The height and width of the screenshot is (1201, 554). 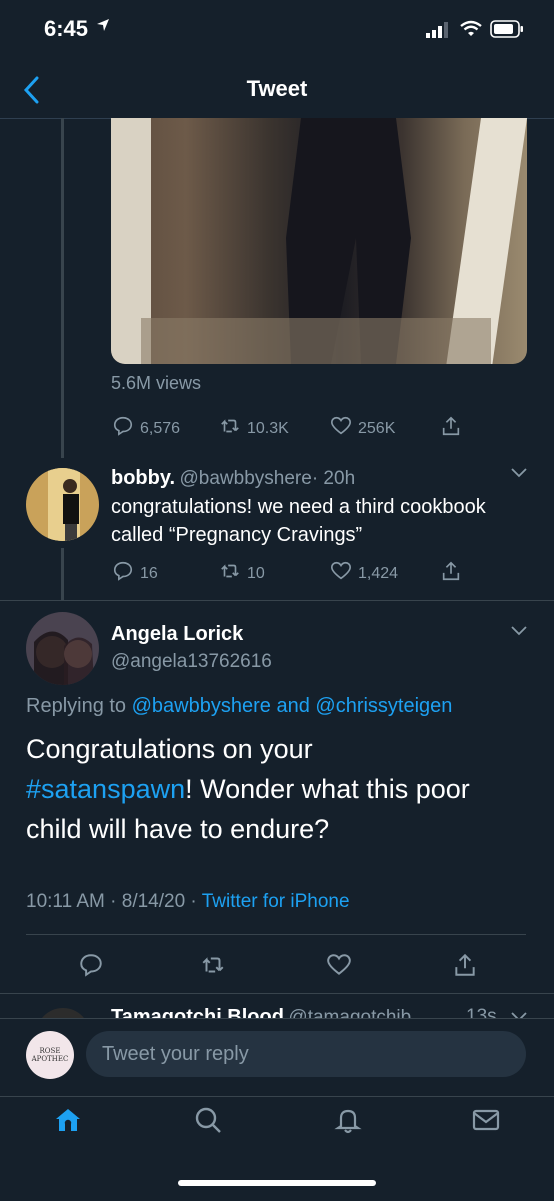 I want to click on reply-button: 16, so click(x=135, y=573).